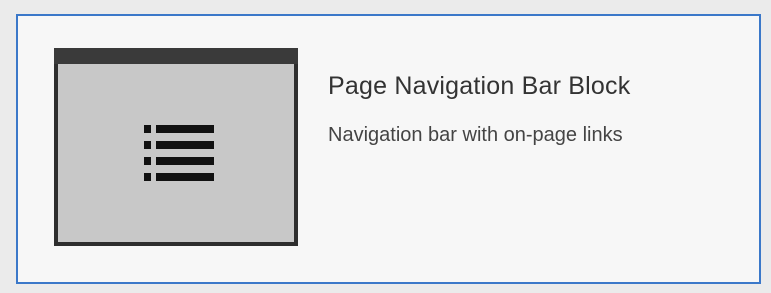 This screenshot has height=293, width=771. What do you see at coordinates (475, 135) in the screenshot?
I see `block-description: Navigation bar with on-page links` at bounding box center [475, 135].